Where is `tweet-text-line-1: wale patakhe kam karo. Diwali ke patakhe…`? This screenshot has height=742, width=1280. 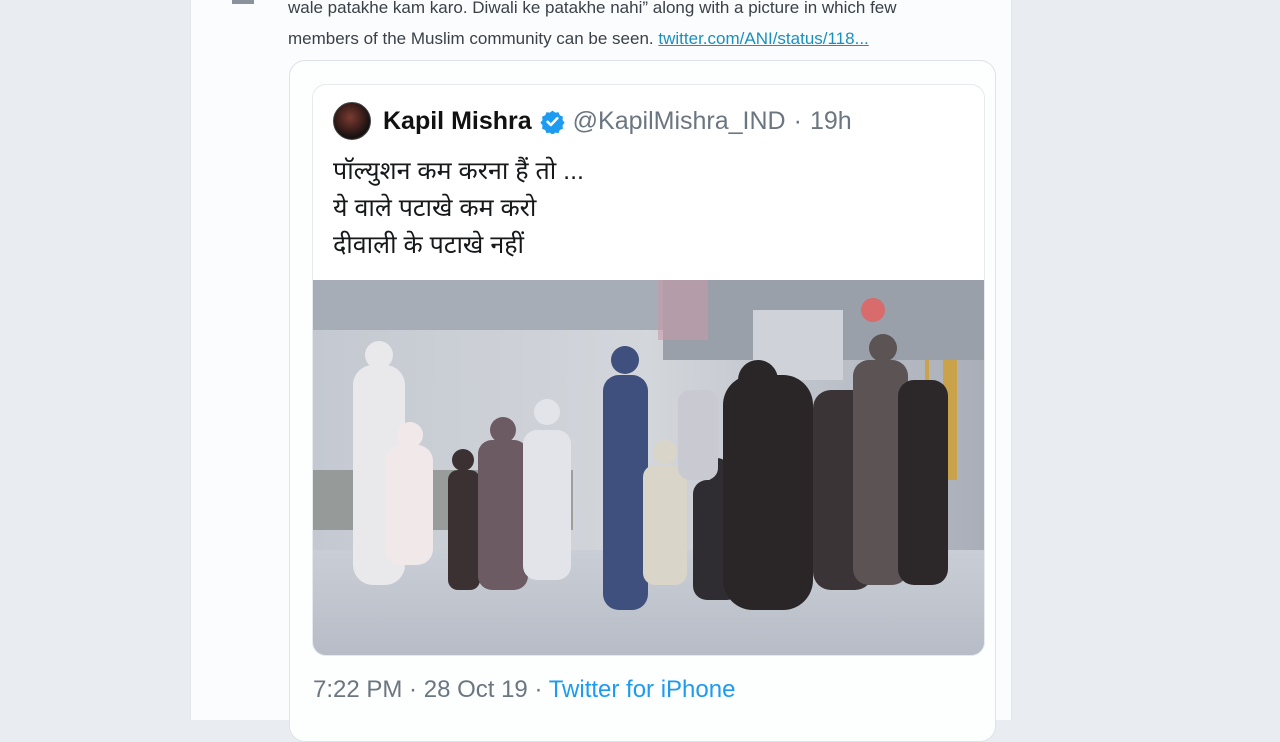 tweet-text-line-1: wale patakhe kam karo. Diwali ke patakhe… is located at coordinates (592, 8).